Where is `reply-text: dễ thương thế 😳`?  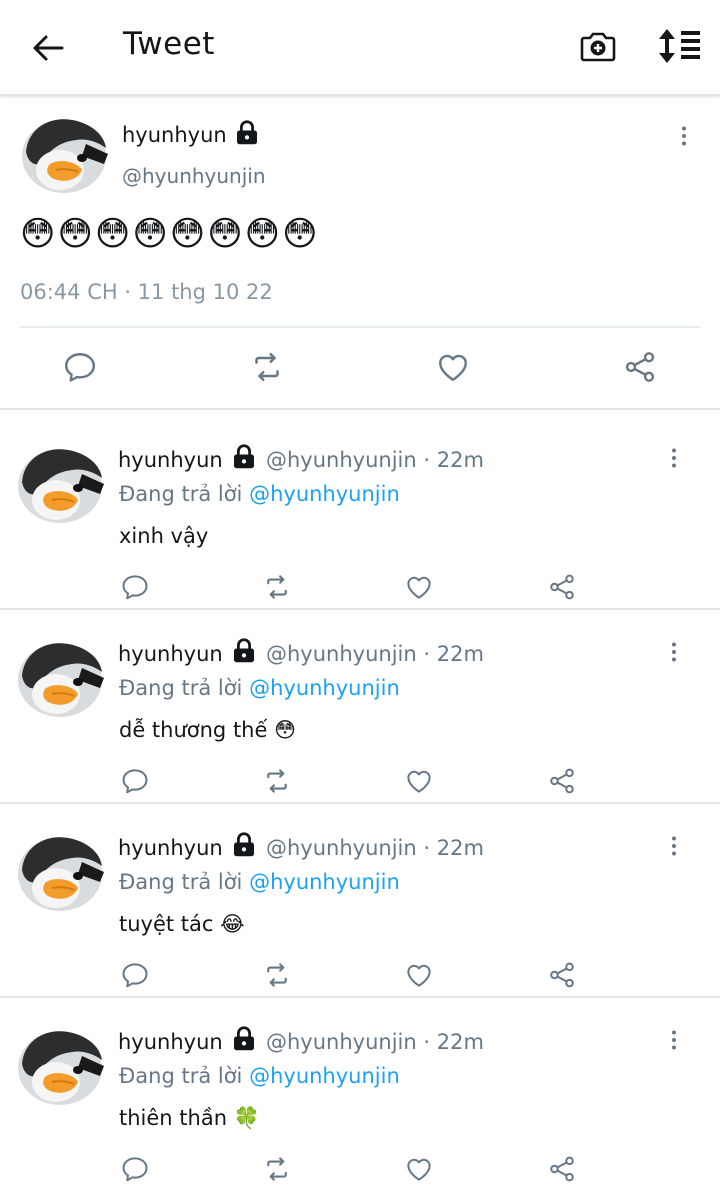 reply-text: dễ thương thế 😳 is located at coordinates (207, 730).